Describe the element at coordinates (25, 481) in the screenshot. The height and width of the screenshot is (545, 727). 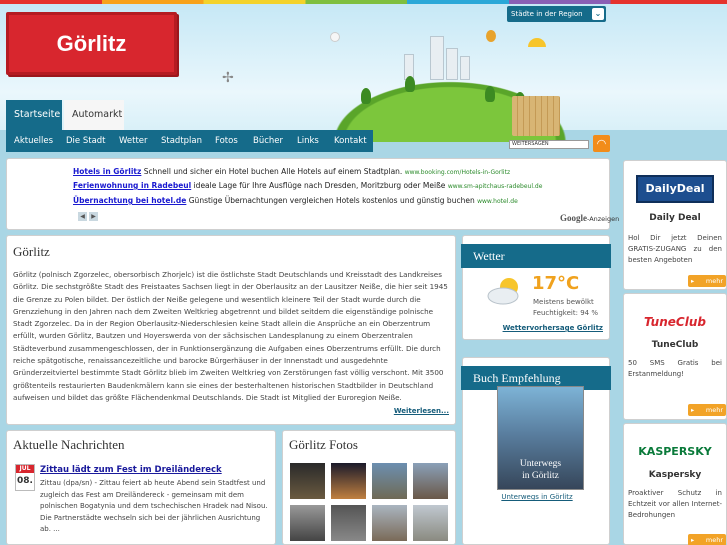
I see `news-day: 08.` at that location.